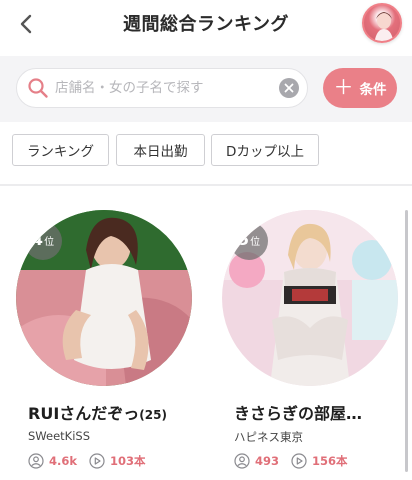  I want to click on video-count: 156本, so click(330, 461).